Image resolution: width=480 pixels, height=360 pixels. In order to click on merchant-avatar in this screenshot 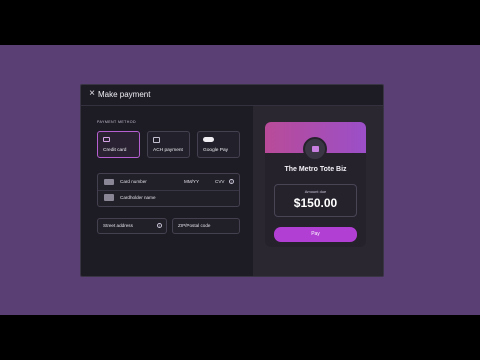, I will do `click(315, 149)`.